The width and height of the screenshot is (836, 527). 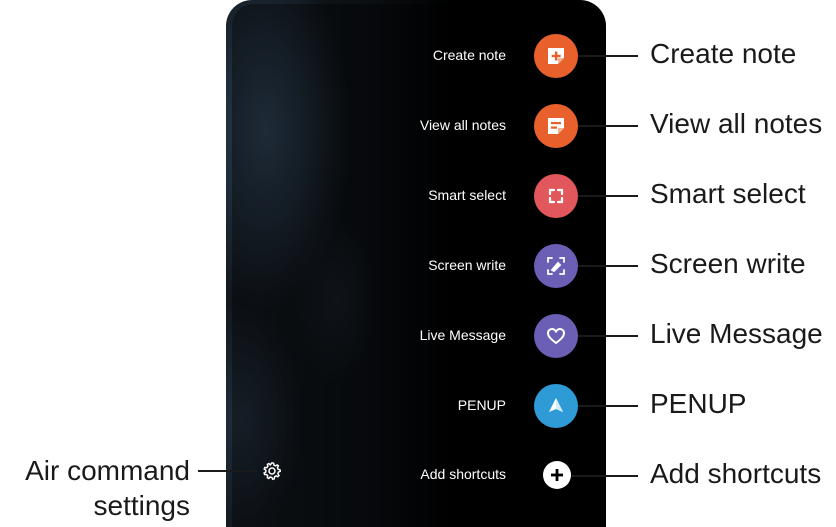 I want to click on create-note-button, so click(x=556, y=56).